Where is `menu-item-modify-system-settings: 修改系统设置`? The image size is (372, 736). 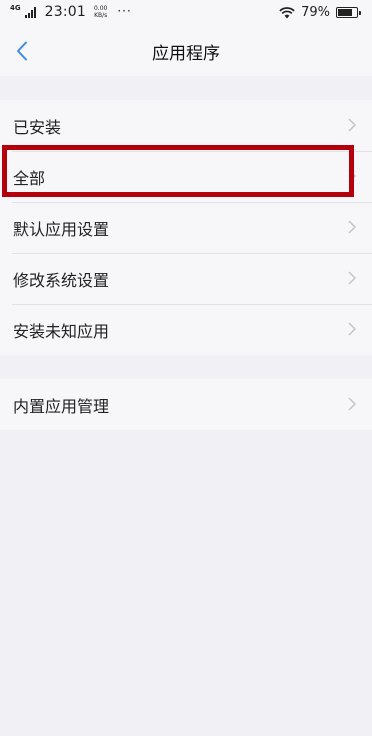
menu-item-modify-system-settings: 修改系统设置 is located at coordinates (186, 278).